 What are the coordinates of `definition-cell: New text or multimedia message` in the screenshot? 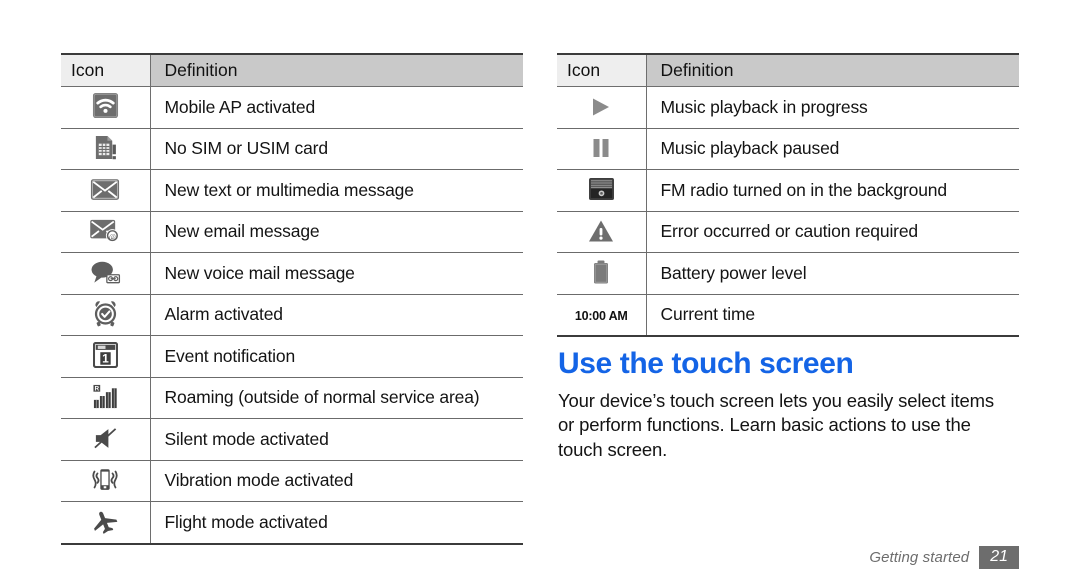 It's located at (336, 190).